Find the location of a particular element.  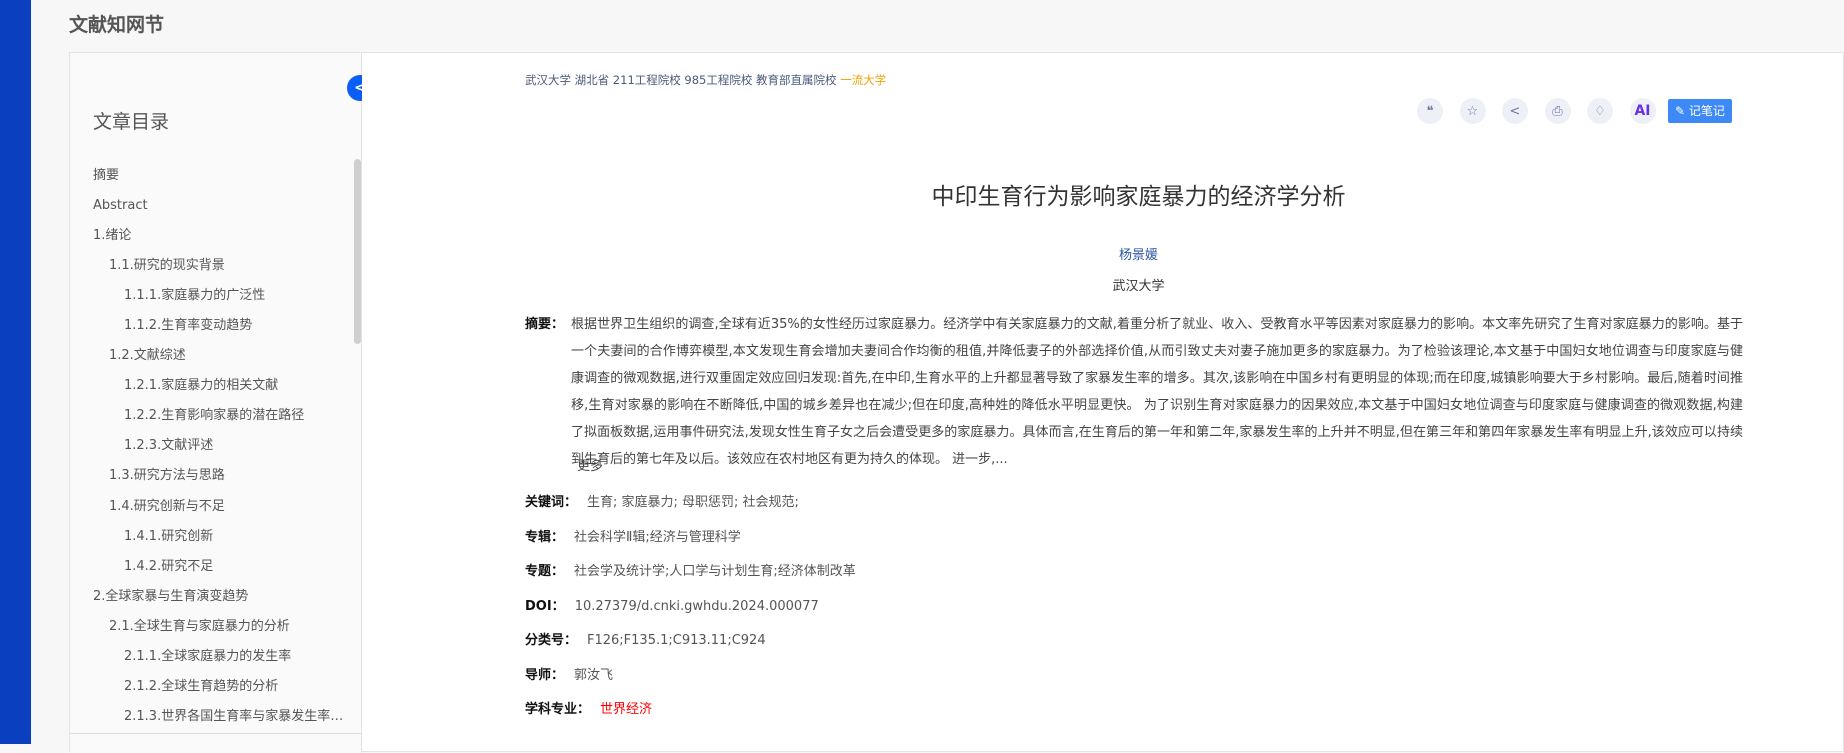

toc-item: 1.2.1.家庭暴力的相关文献 is located at coordinates (212, 386).